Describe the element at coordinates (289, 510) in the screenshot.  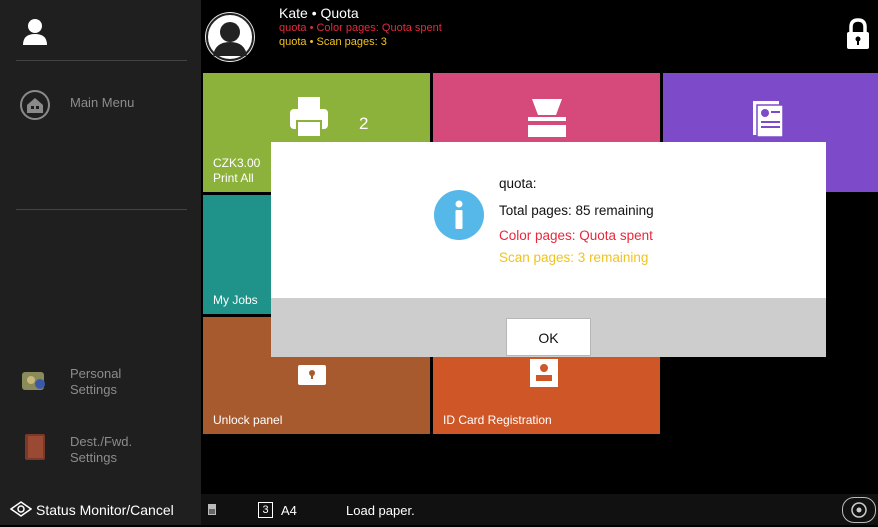
I see `paper-size: A4` at that location.